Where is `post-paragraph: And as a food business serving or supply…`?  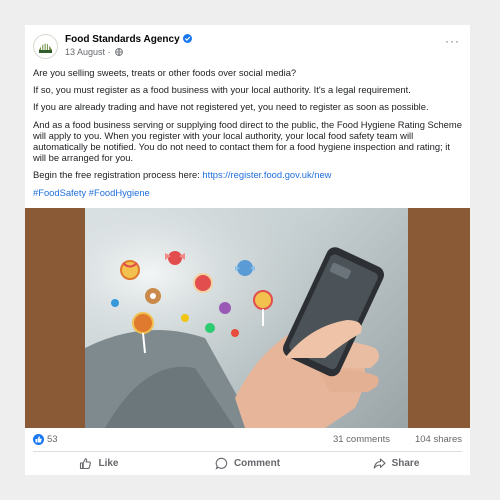 post-paragraph: And as a food business serving or supply… is located at coordinates (247, 141).